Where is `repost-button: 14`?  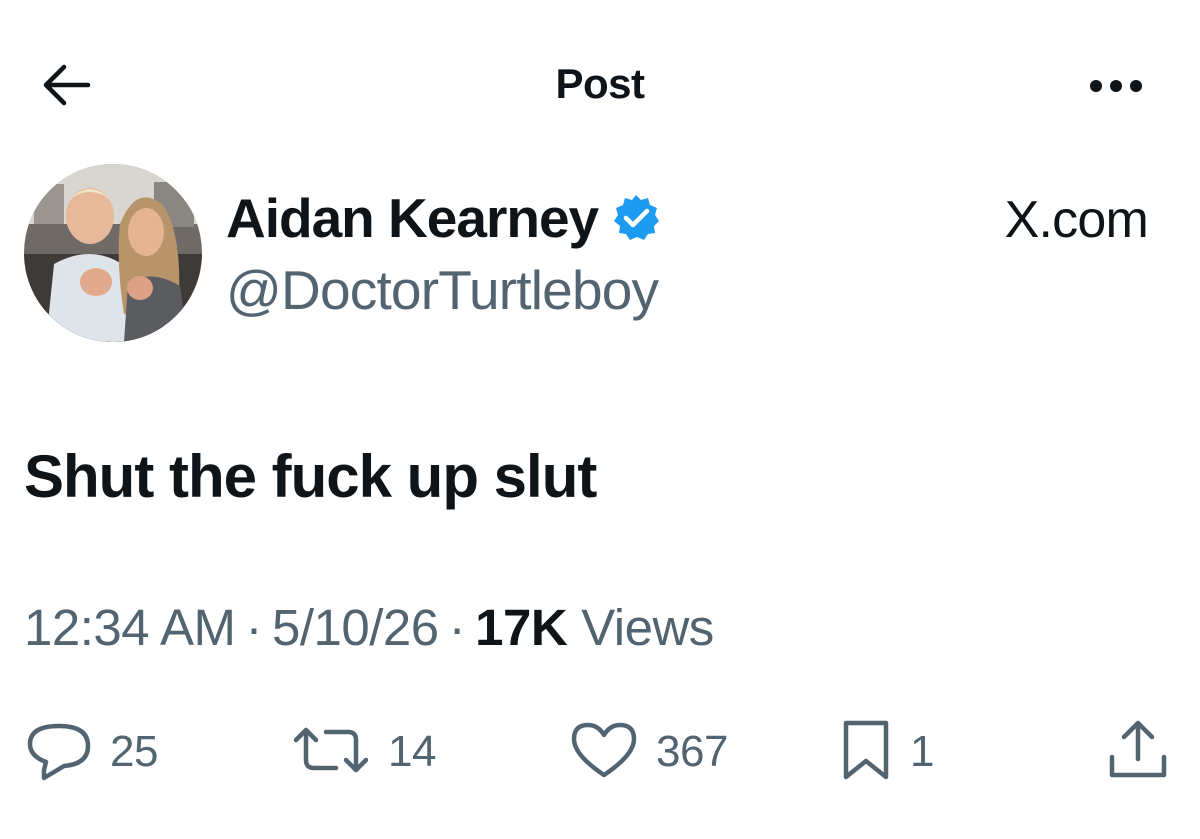 repost-button: 14 is located at coordinates (363, 752).